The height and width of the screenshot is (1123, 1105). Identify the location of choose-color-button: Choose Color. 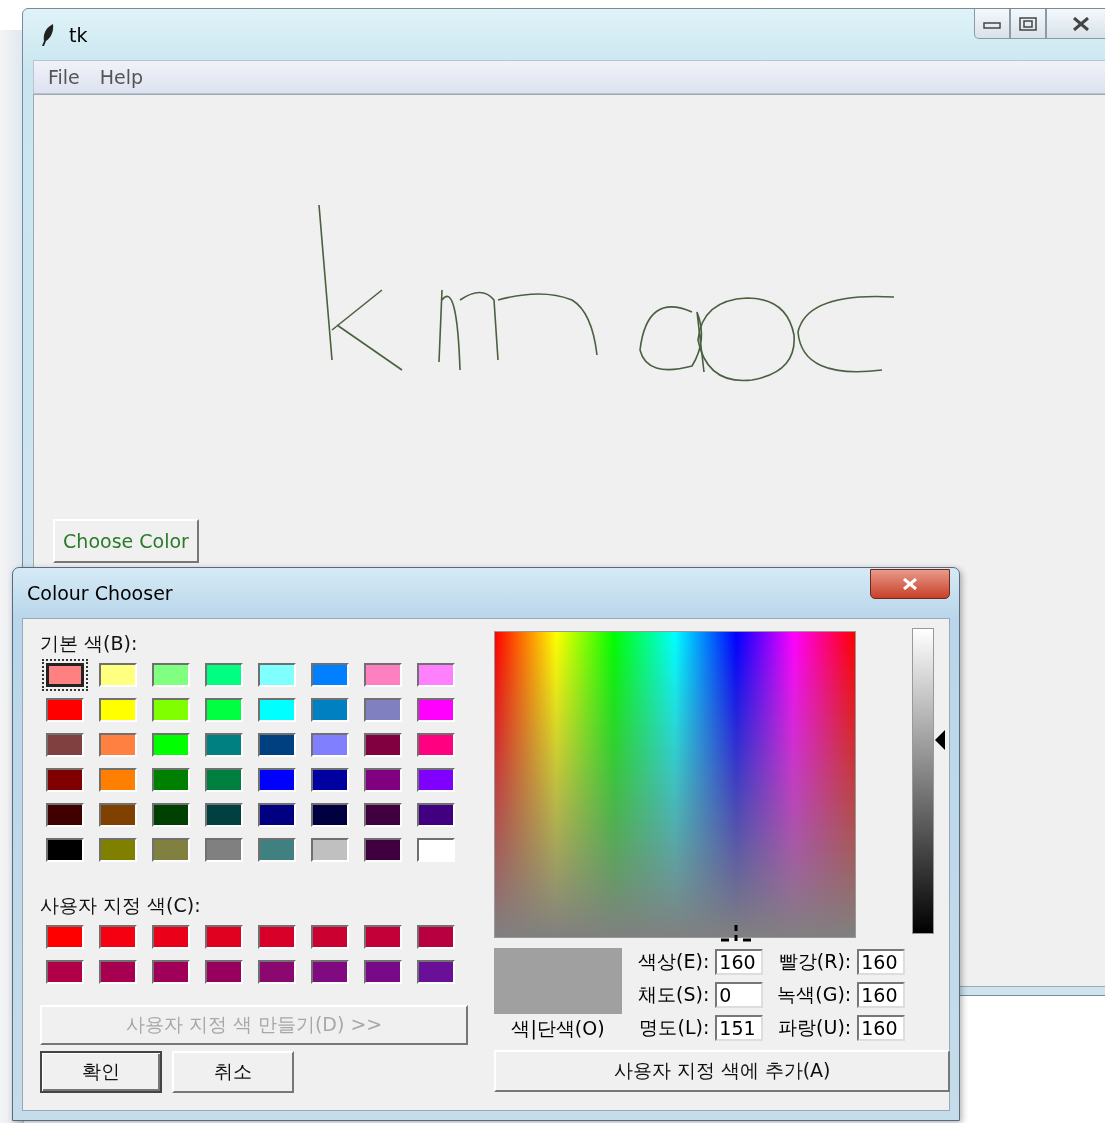
(126, 541).